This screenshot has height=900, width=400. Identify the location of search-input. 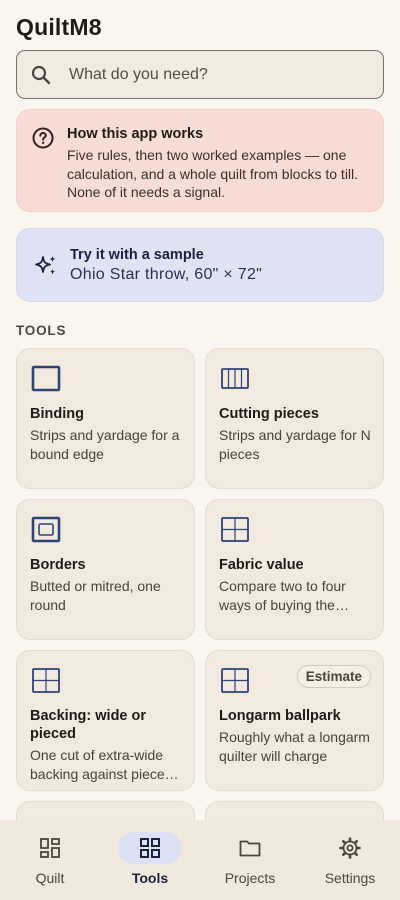
(209, 74).